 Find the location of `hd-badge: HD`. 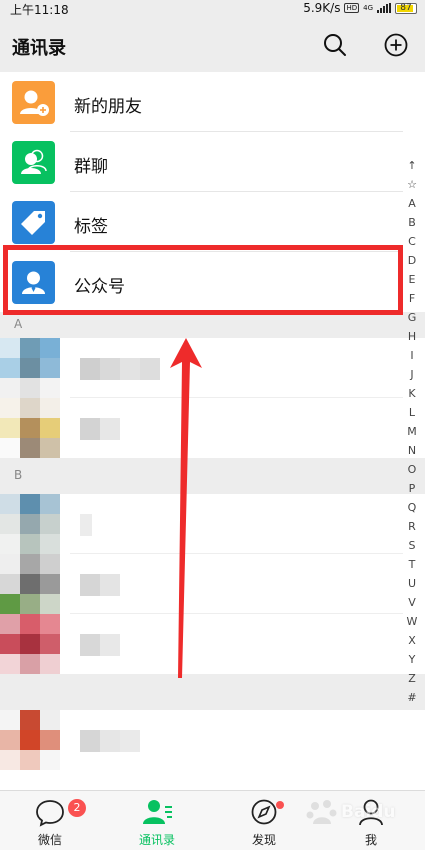

hd-badge: HD is located at coordinates (352, 8).